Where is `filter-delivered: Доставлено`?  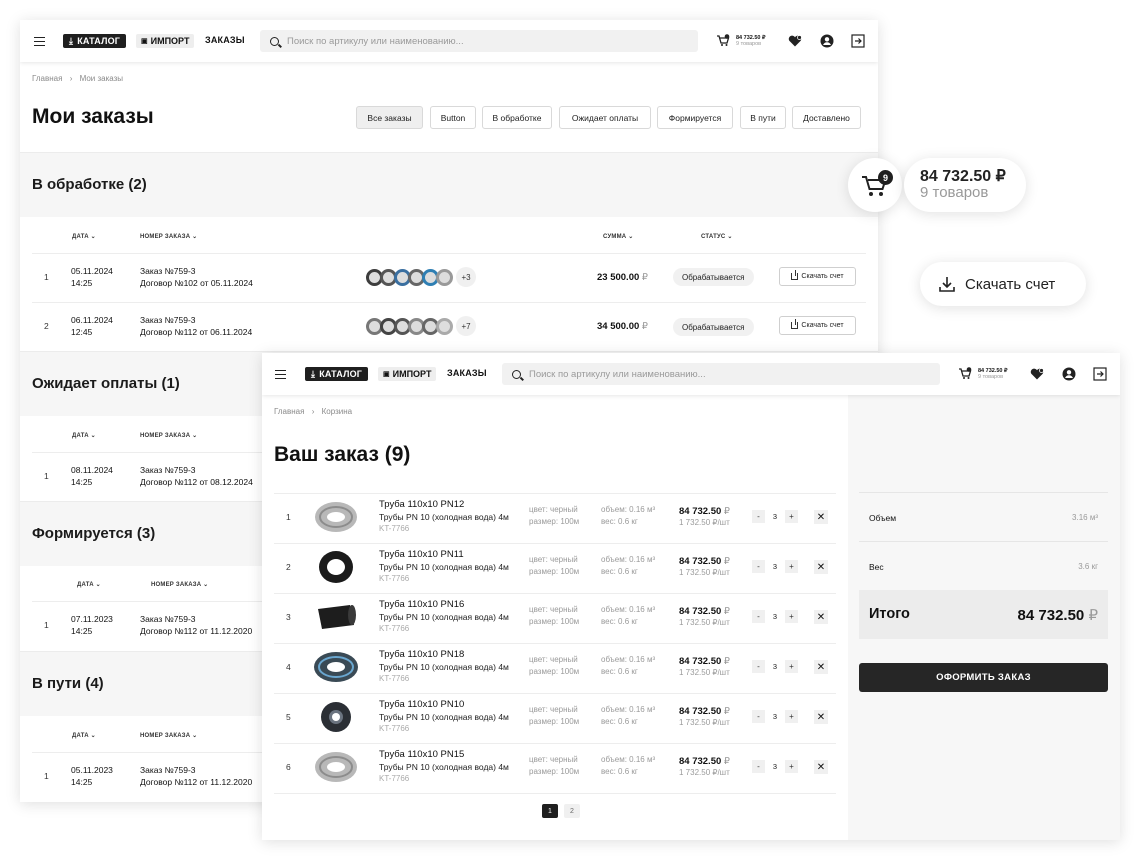 filter-delivered: Доставлено is located at coordinates (826, 117).